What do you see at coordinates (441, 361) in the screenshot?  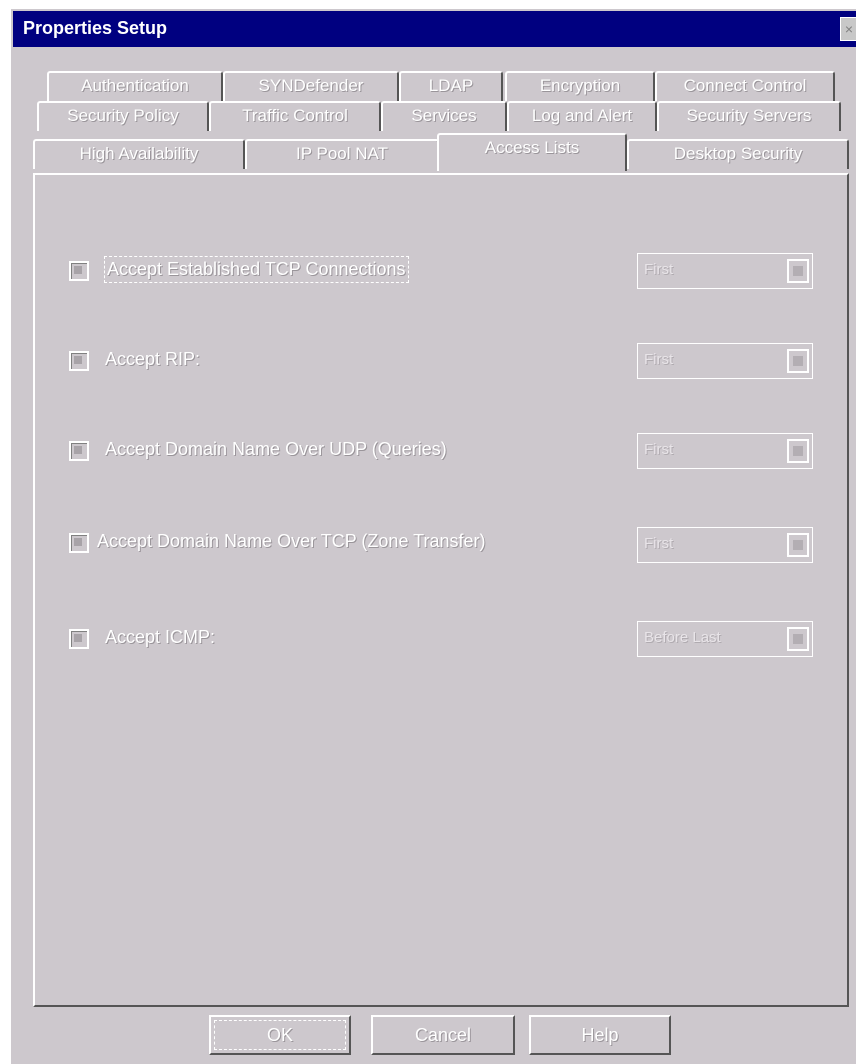 I see `option-row: Accept RIP: First` at bounding box center [441, 361].